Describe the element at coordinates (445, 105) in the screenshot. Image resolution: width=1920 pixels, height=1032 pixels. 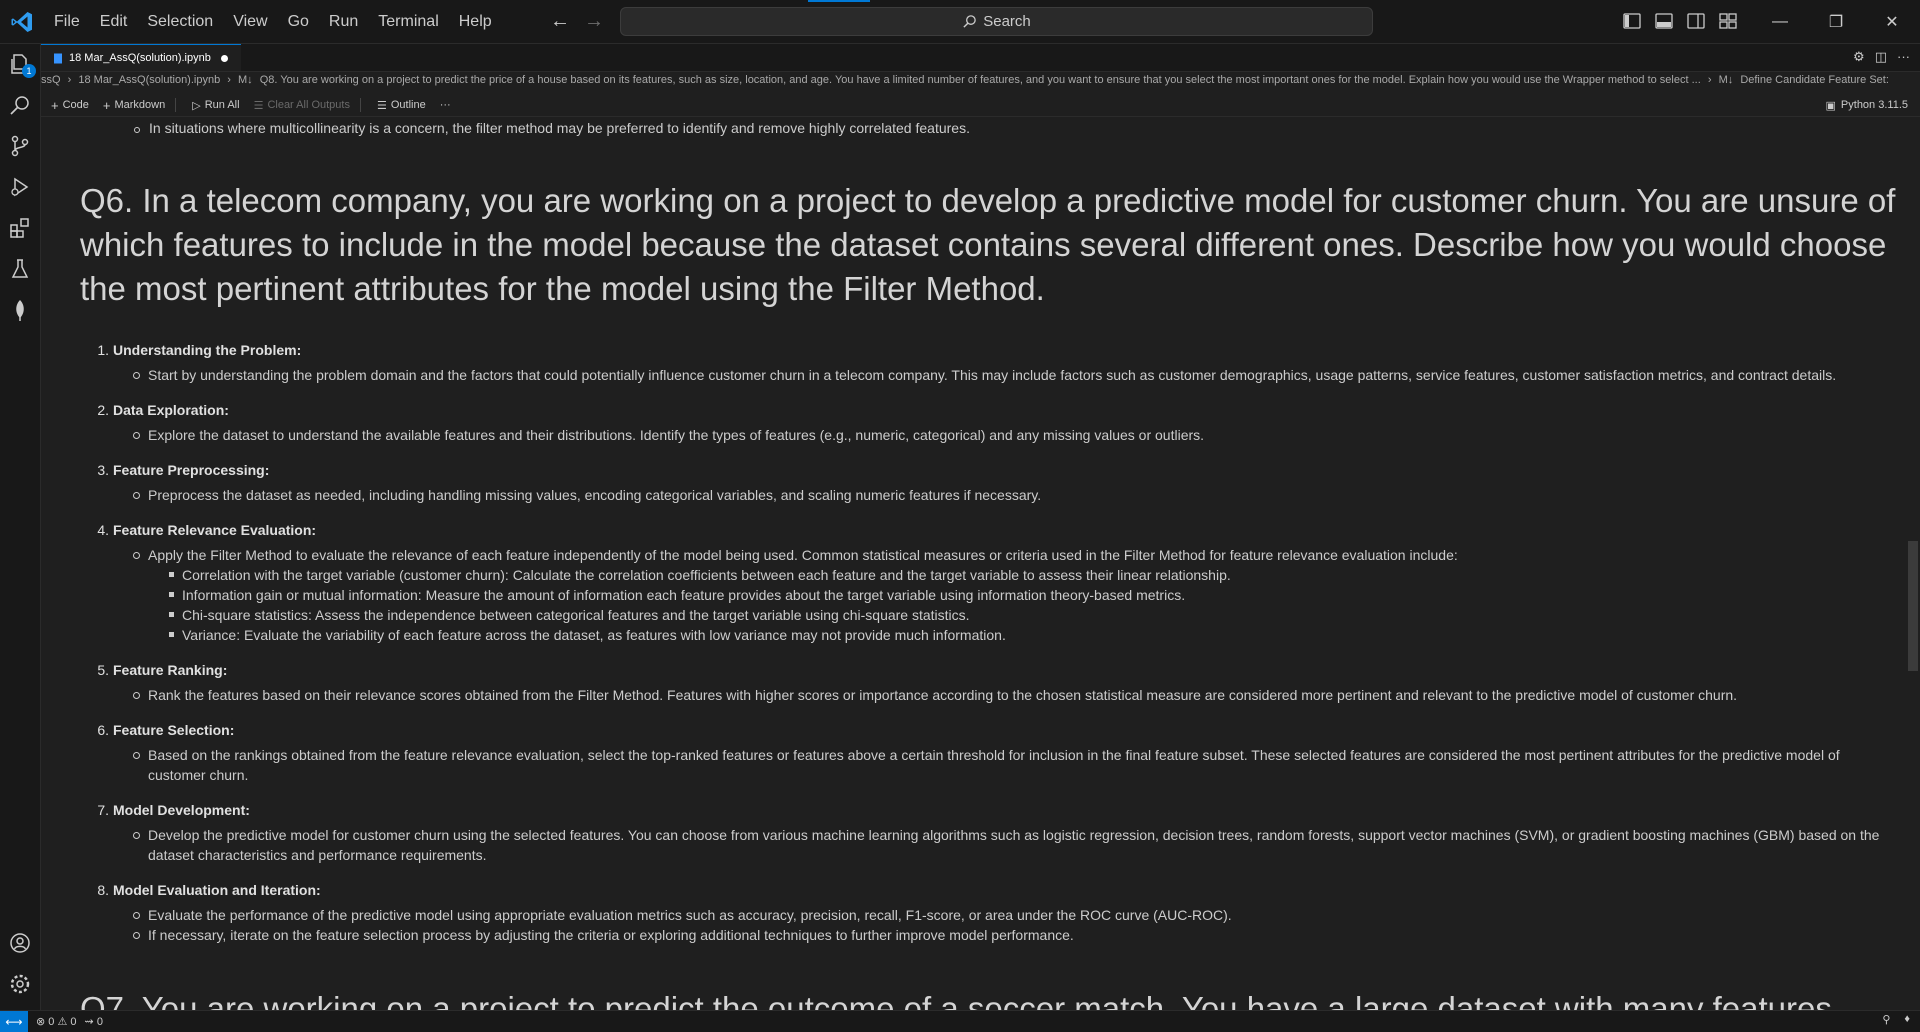
I see `toolbar-more-button: ···` at that location.